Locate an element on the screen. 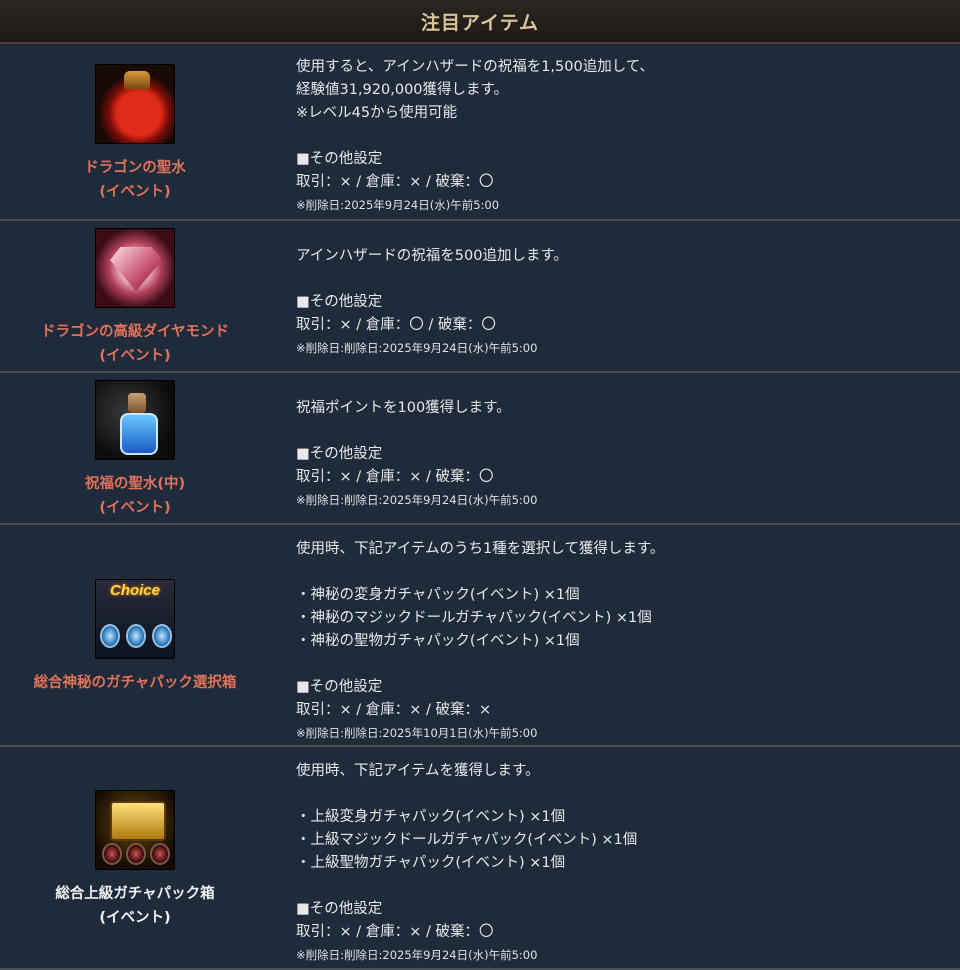 The height and width of the screenshot is (970, 960). page-title: 注目アイテム is located at coordinates (480, 22).